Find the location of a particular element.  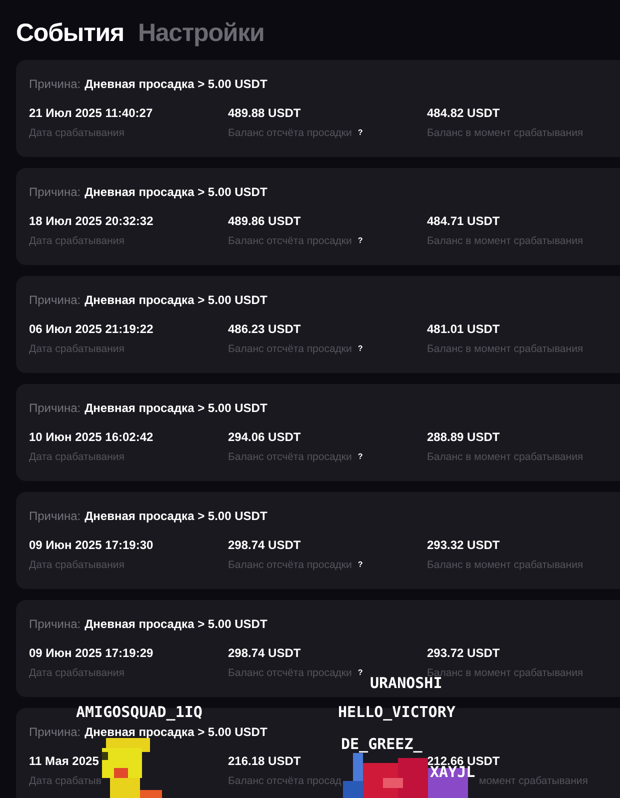

viewer-name: URANOSHI is located at coordinates (406, 683).